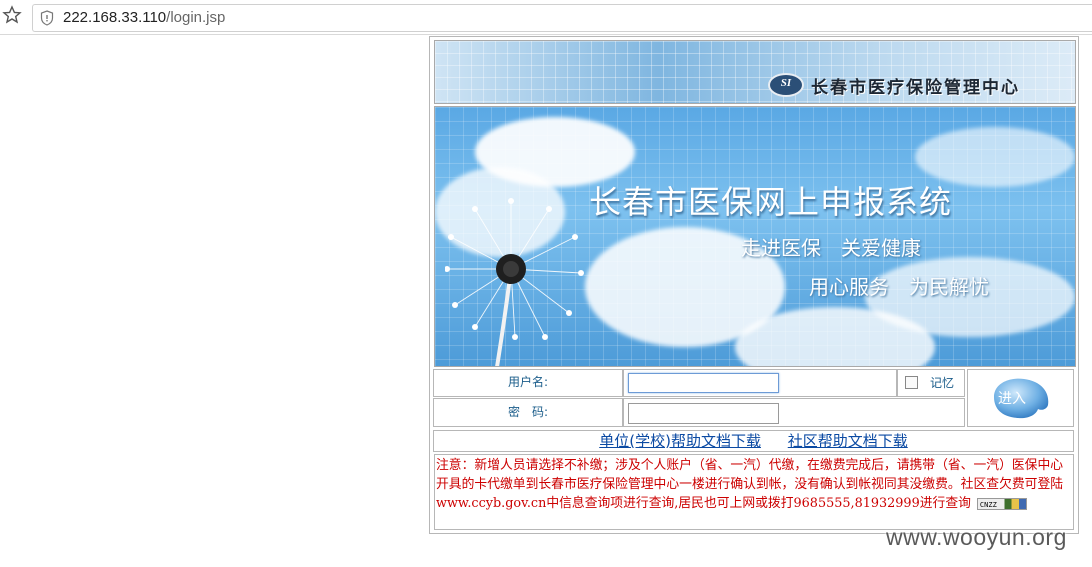  I want to click on enter-button-label: 进入, so click(1012, 399).